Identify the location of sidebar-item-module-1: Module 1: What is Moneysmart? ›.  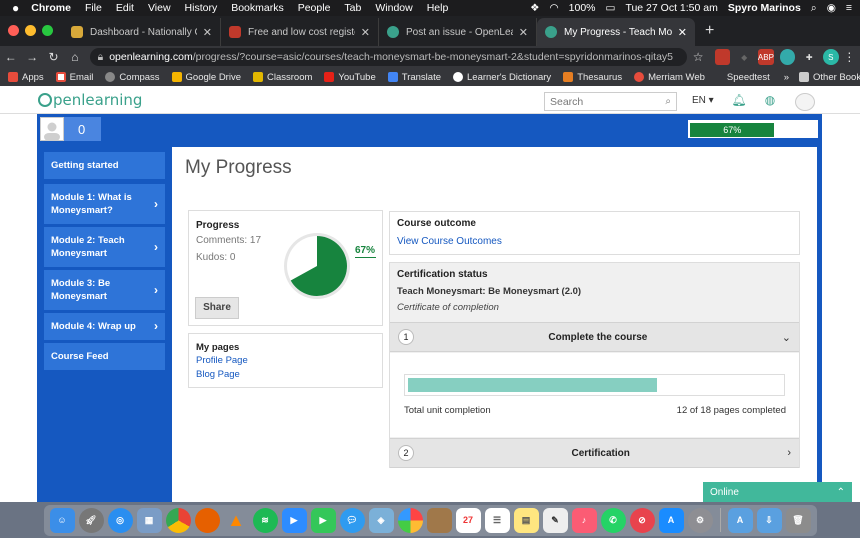
(104, 204).